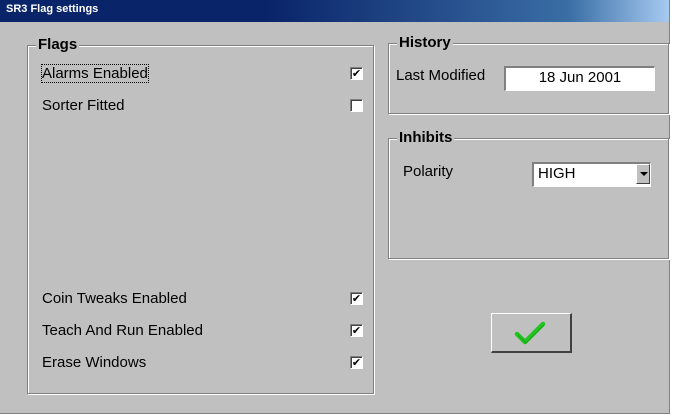  What do you see at coordinates (58, 44) in the screenshot?
I see `flags-group-label: Flags` at bounding box center [58, 44].